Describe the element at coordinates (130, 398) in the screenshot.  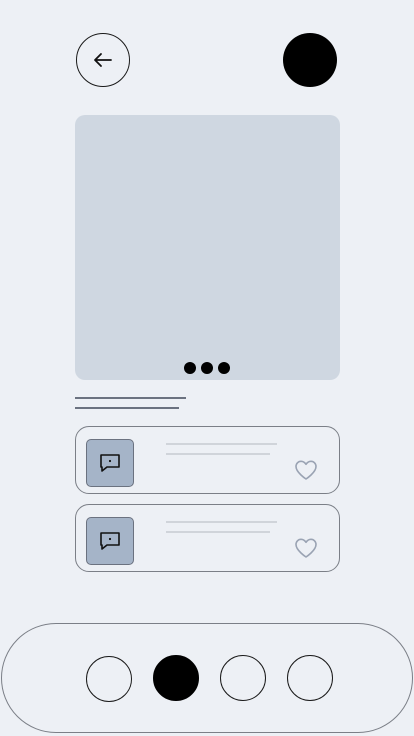
I see `title-placeholder-line` at that location.